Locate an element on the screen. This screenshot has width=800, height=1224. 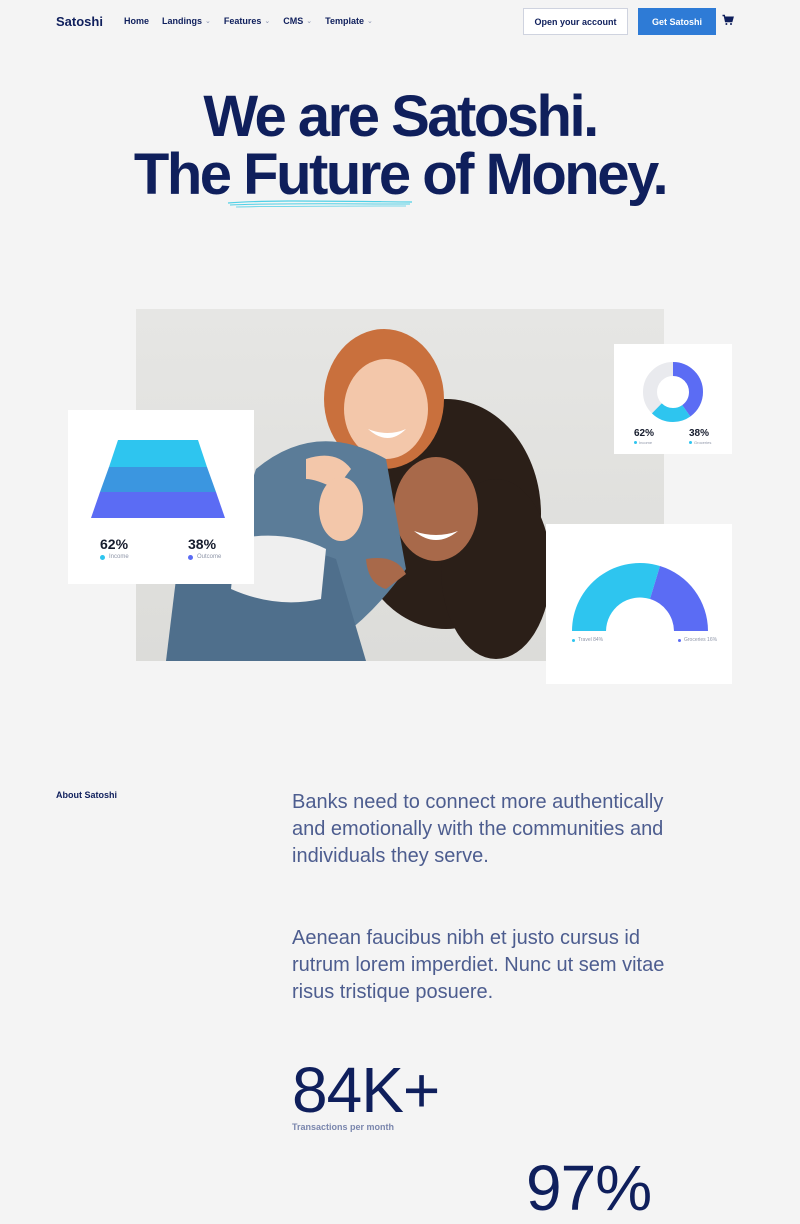
pyramid-middle-segment is located at coordinates (158, 479).